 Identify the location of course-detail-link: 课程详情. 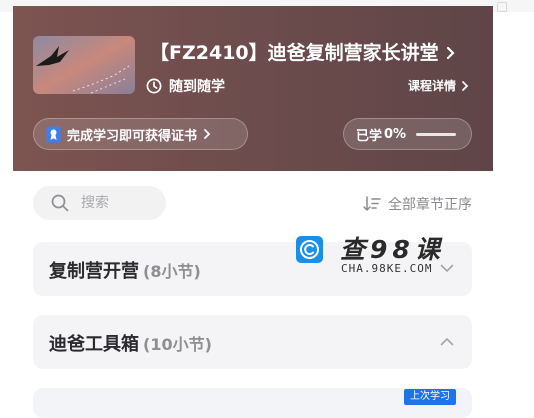
(438, 85).